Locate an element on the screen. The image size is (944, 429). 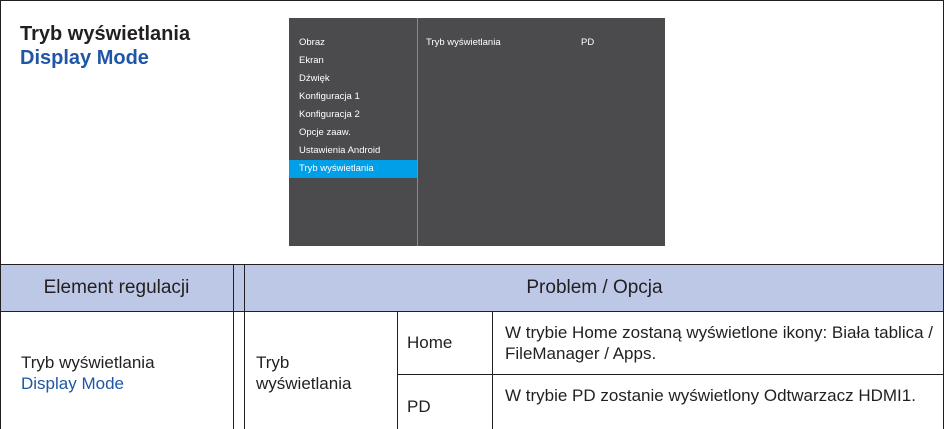
header-top-line is located at coordinates (472, 264).